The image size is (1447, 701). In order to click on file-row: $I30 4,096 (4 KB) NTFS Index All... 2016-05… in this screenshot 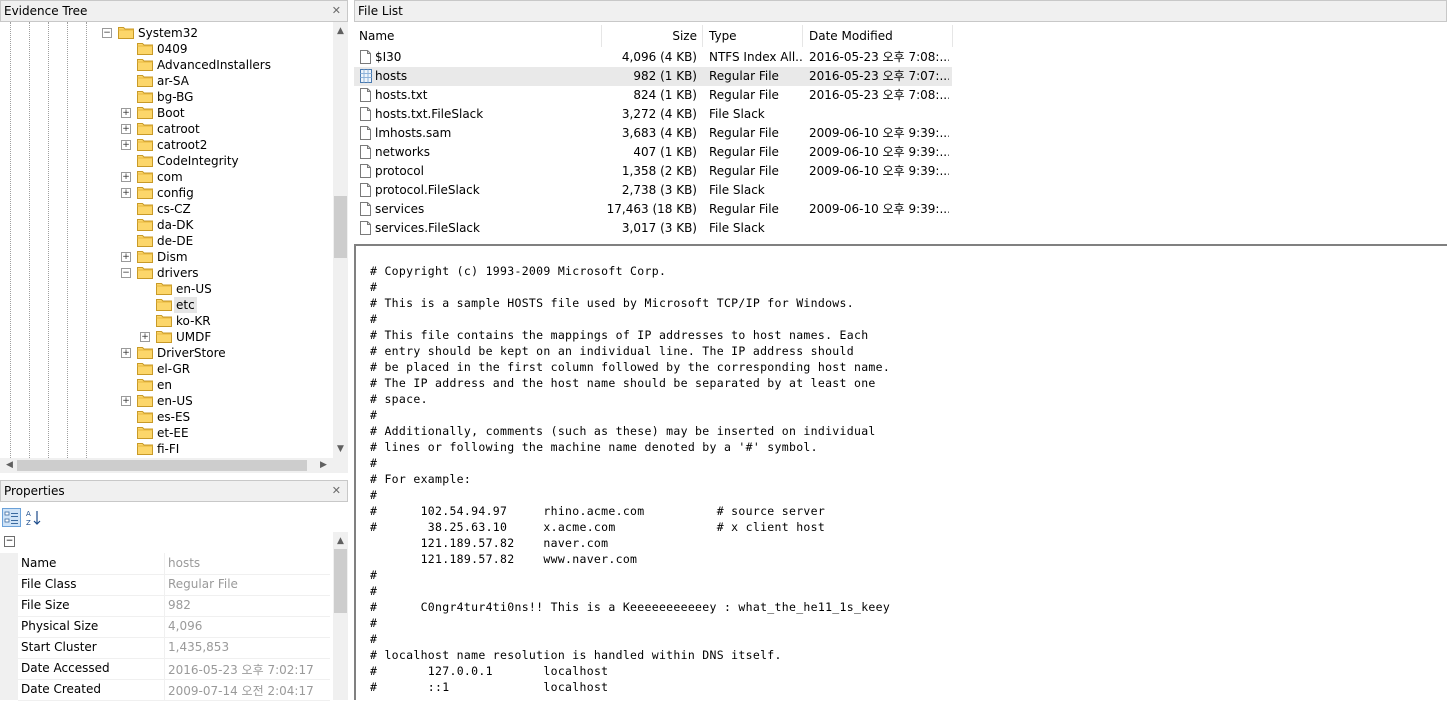, I will do `click(653, 57)`.